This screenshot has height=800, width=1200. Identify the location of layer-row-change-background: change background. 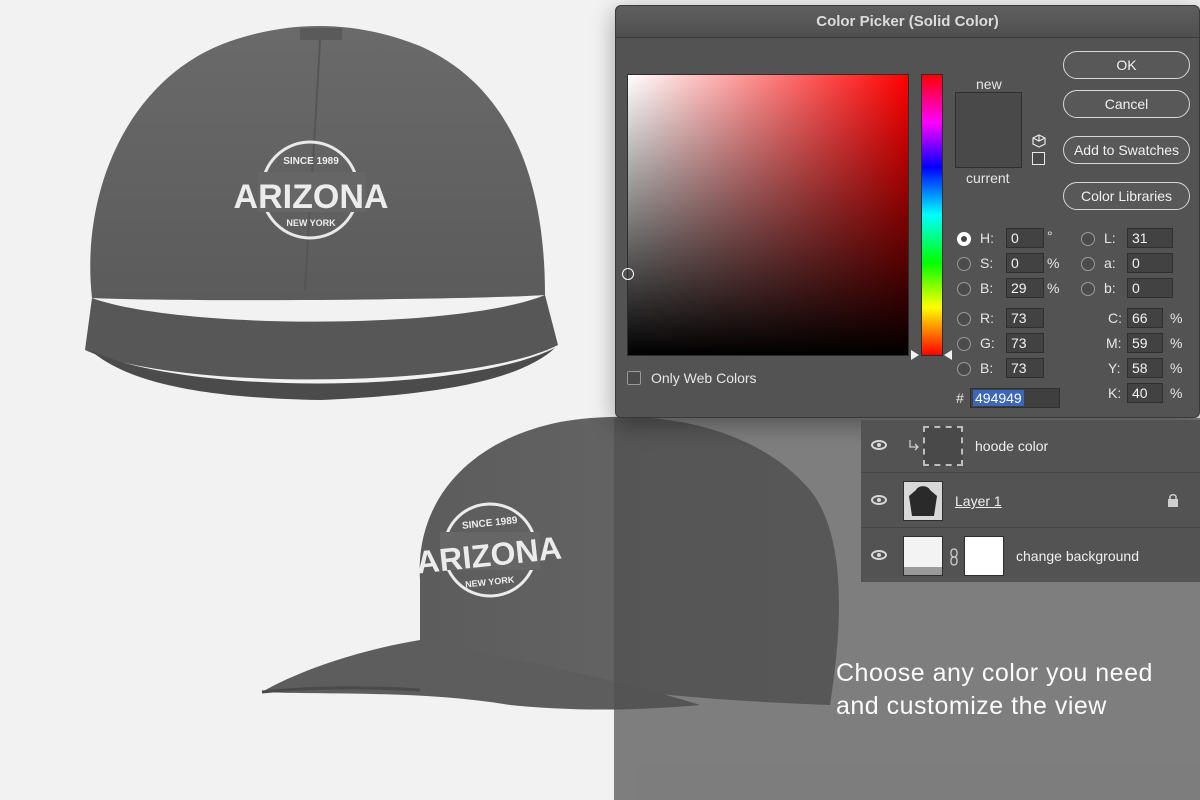
(1030, 556).